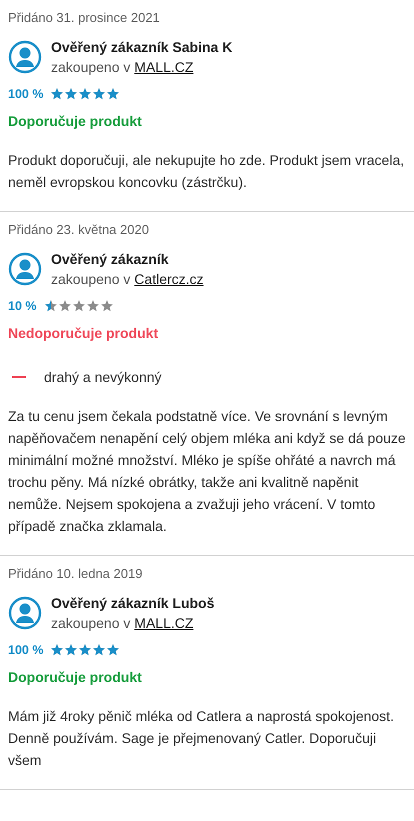 The image size is (414, 821). What do you see at coordinates (84, 17) in the screenshot?
I see `review-date: Přidáno 31. prosince 2021` at bounding box center [84, 17].